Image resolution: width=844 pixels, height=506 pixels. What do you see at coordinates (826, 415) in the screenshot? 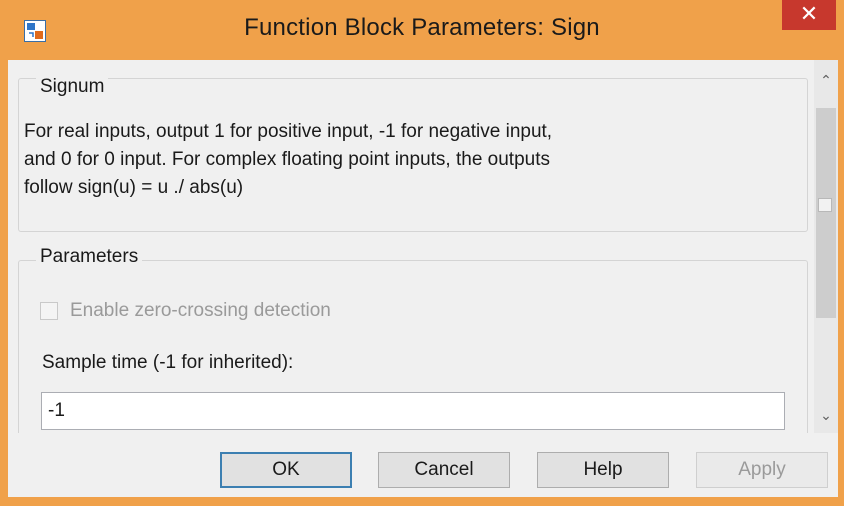
I see `scroll-down-icon: ⌄` at bounding box center [826, 415].